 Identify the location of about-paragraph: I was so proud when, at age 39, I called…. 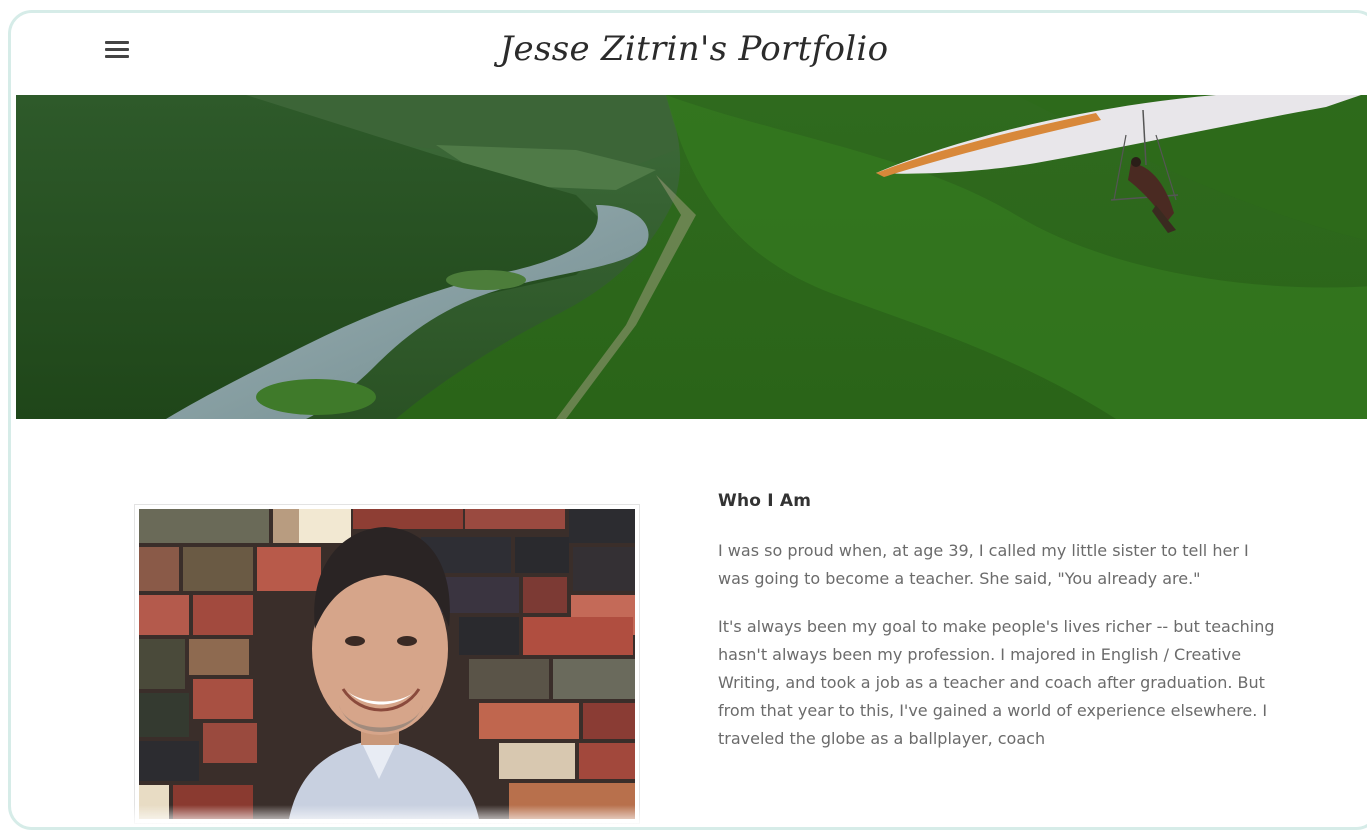
(983, 564).